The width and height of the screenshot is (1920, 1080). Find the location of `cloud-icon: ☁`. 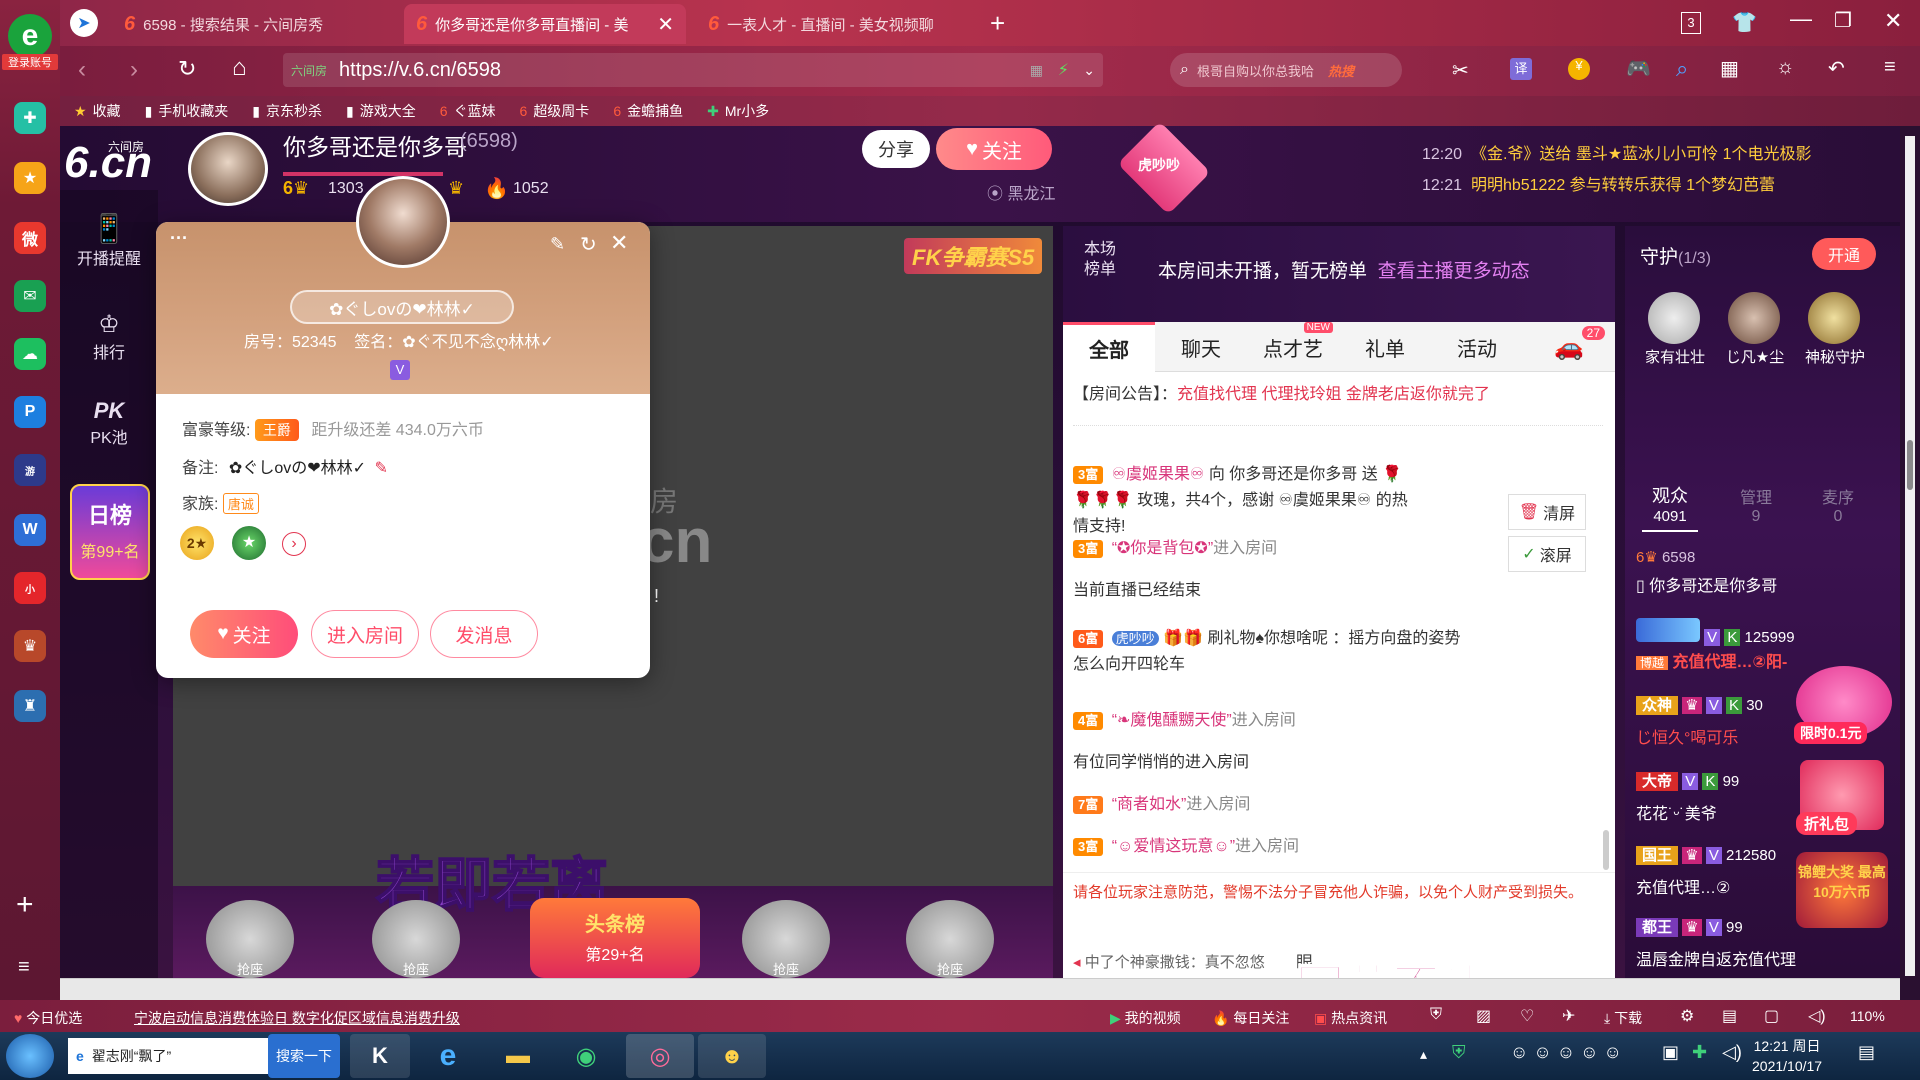

cloud-icon: ☁ is located at coordinates (30, 354).